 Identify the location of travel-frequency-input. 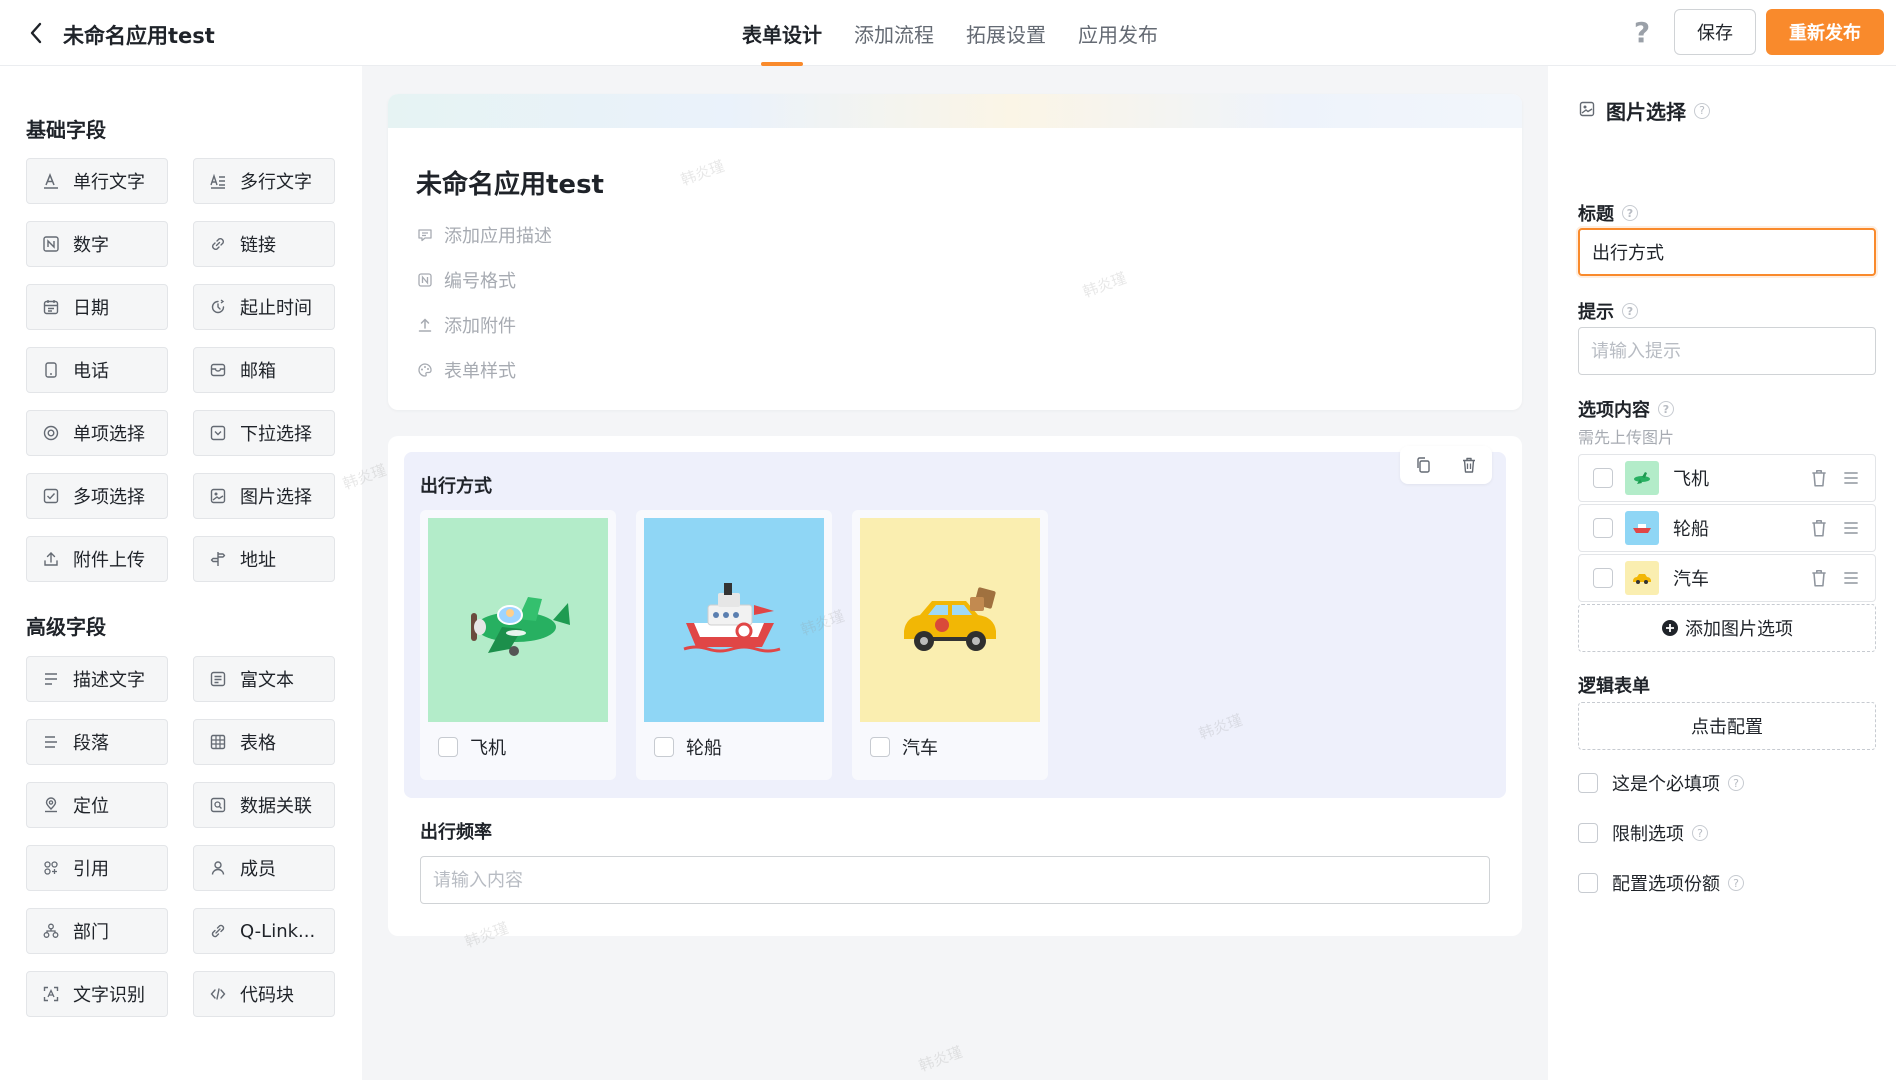
(955, 880).